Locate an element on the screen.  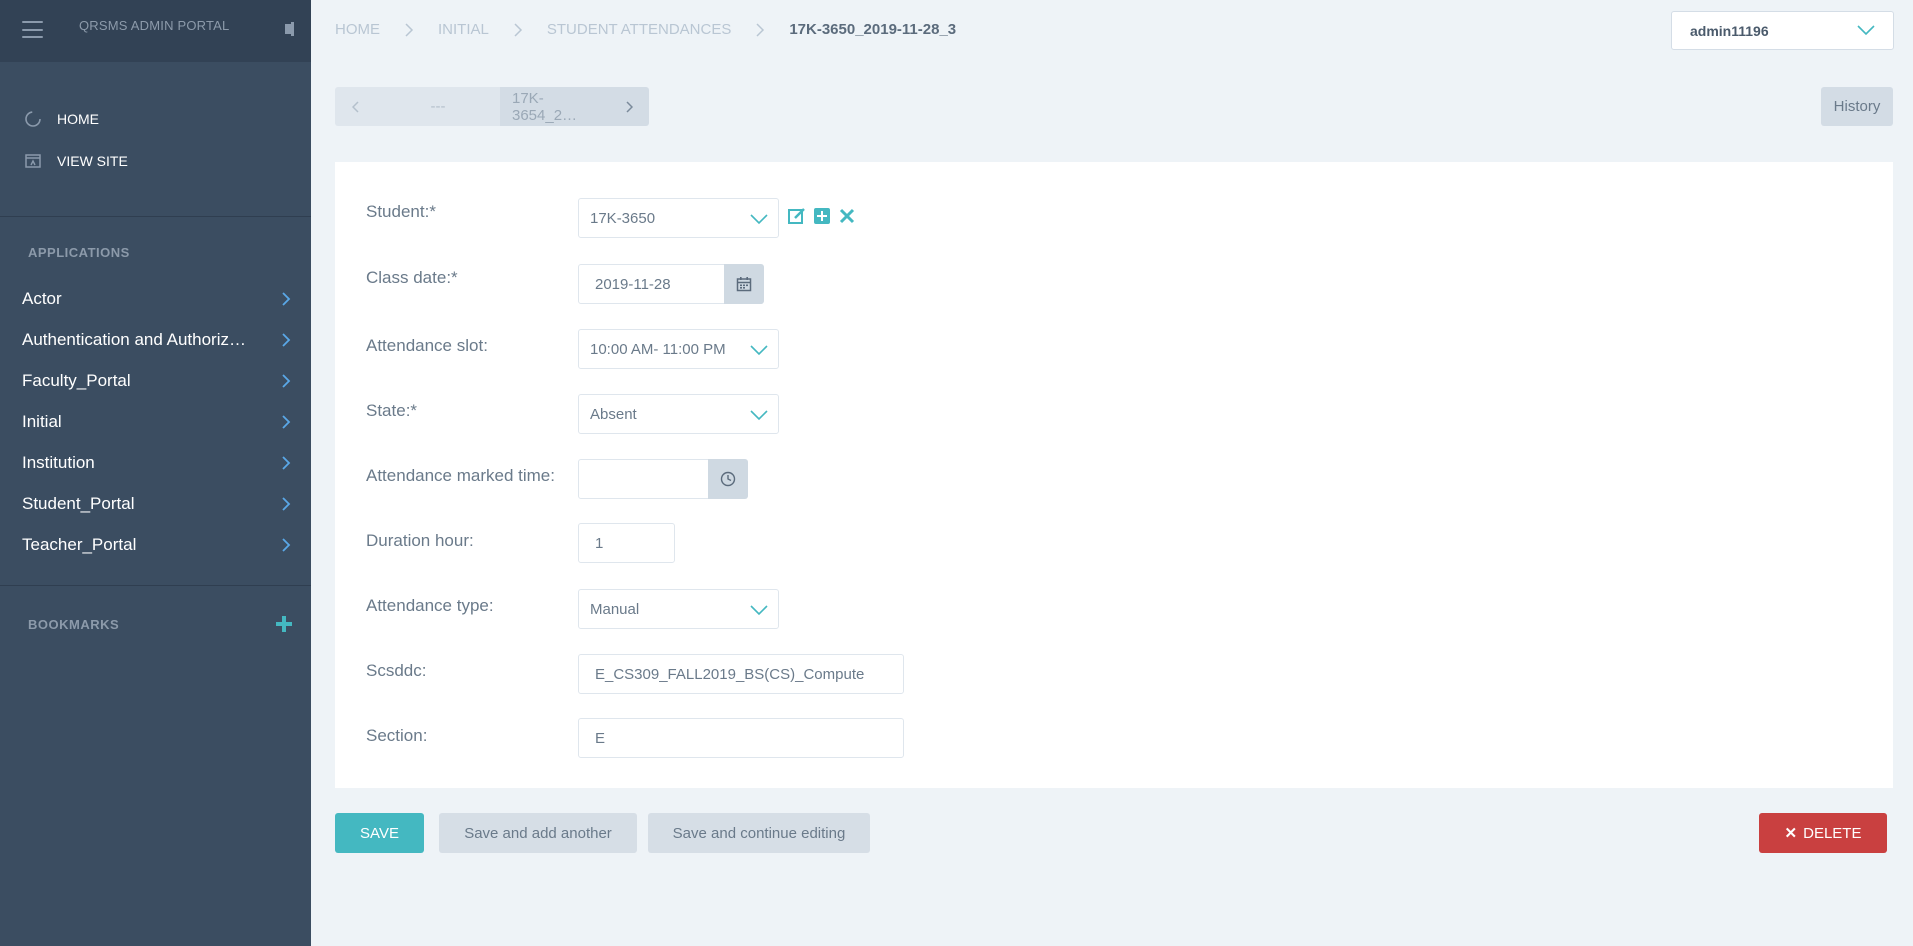
sidebar-item-actor: Actor is located at coordinates (155, 298).